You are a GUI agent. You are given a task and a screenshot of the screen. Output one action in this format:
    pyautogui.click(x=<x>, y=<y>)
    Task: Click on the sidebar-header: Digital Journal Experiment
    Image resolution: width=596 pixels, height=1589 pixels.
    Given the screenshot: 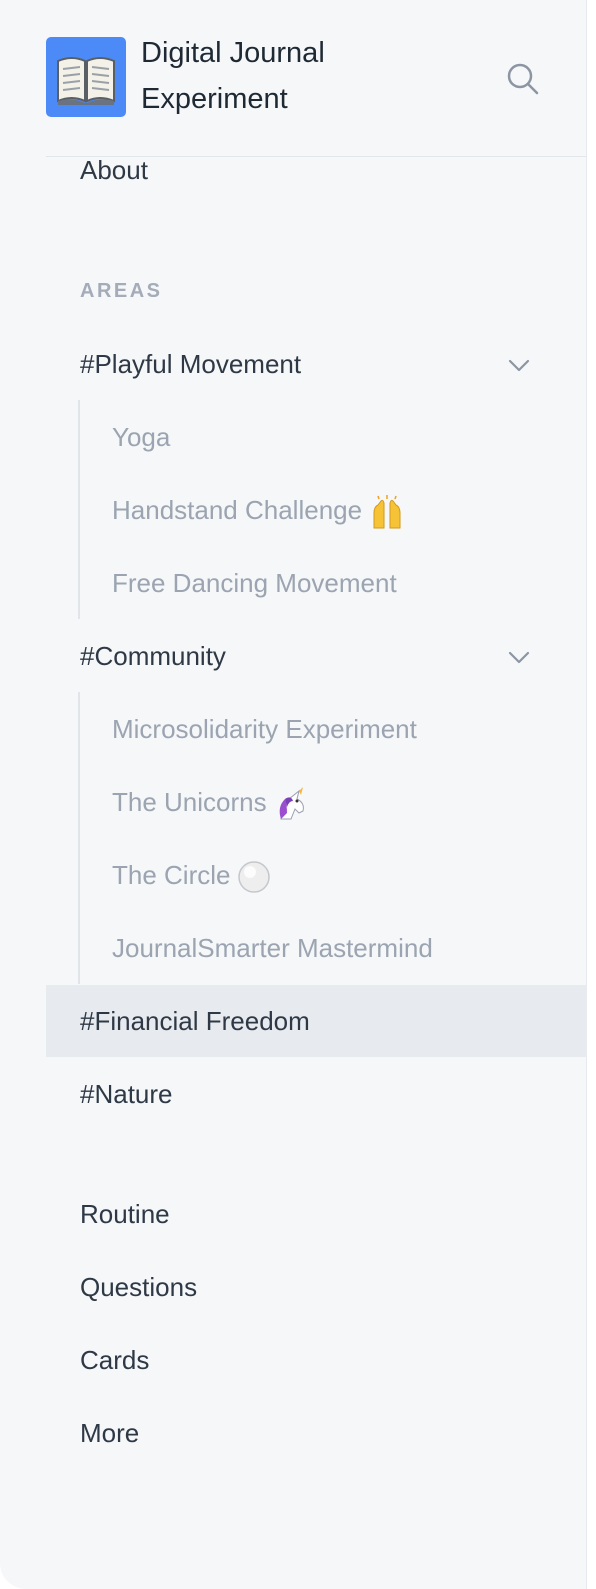 What is the action you would take?
    pyautogui.click(x=316, y=78)
    